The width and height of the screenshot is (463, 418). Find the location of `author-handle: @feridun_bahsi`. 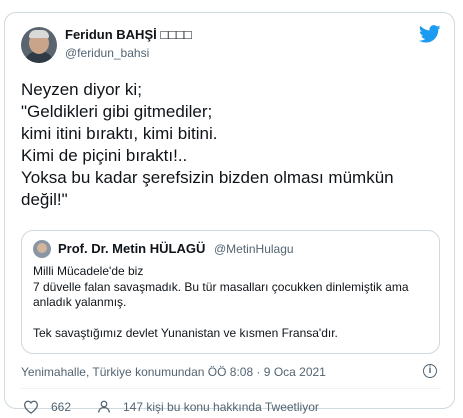

author-handle: @feridun_bahsi is located at coordinates (107, 53).